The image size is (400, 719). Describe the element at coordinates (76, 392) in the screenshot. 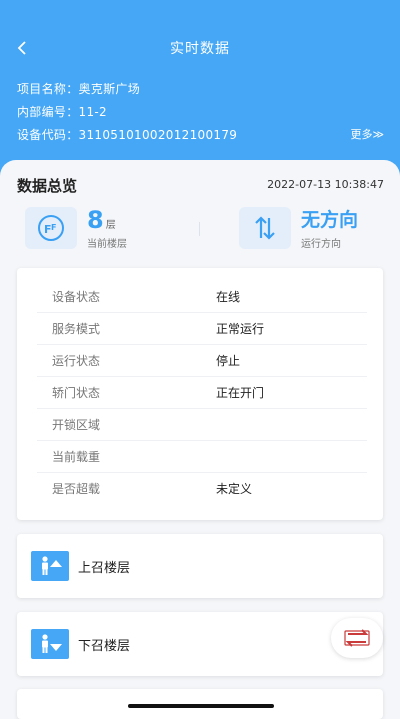

I see `status-row-label: 轿门状态` at that location.